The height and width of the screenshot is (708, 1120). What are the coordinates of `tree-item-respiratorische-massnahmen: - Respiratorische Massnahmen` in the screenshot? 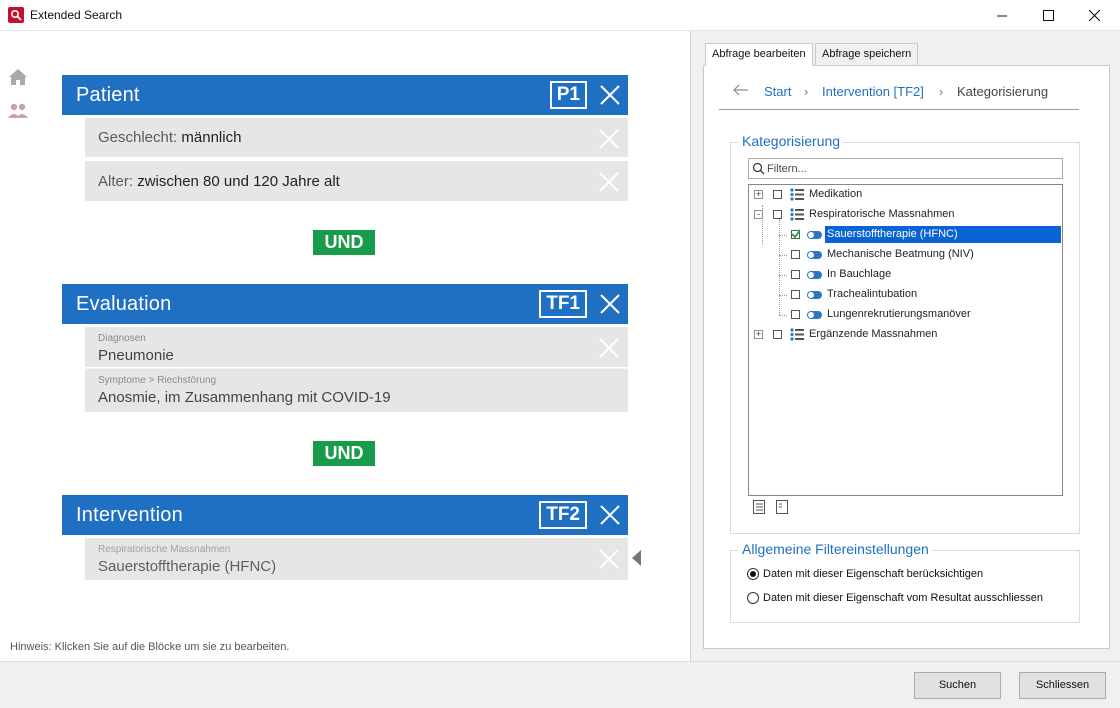 It's located at (905, 215).